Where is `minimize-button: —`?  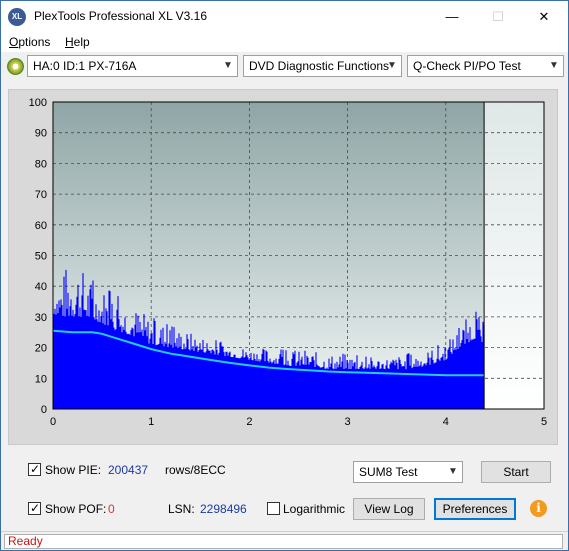
minimize-button: — is located at coordinates (452, 16).